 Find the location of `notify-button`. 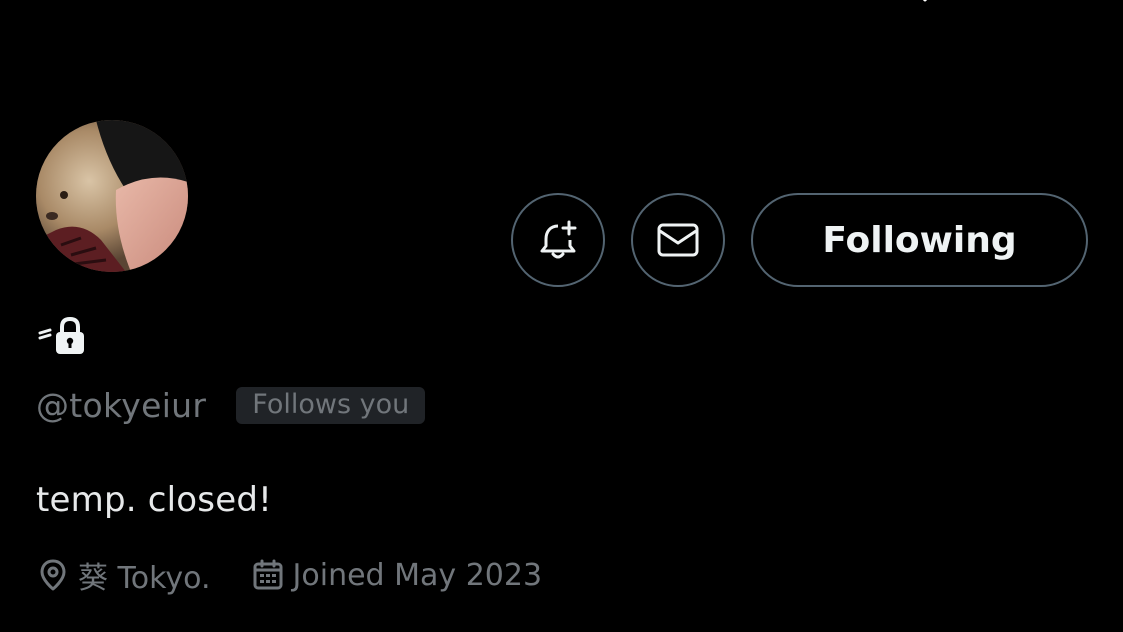

notify-button is located at coordinates (558, 240).